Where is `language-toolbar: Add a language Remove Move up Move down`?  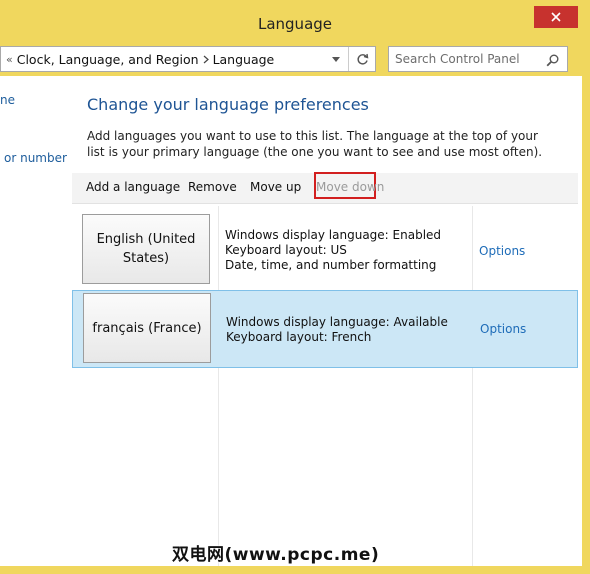
language-toolbar: Add a language Remove Move up Move down is located at coordinates (325, 188).